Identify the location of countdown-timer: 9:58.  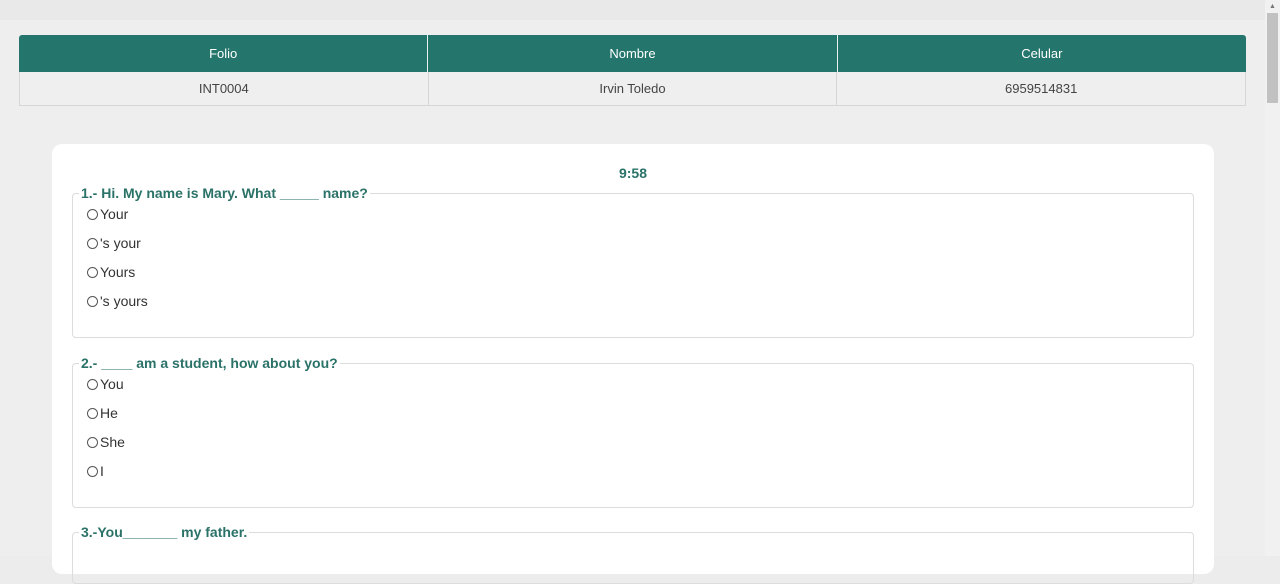
(633, 173).